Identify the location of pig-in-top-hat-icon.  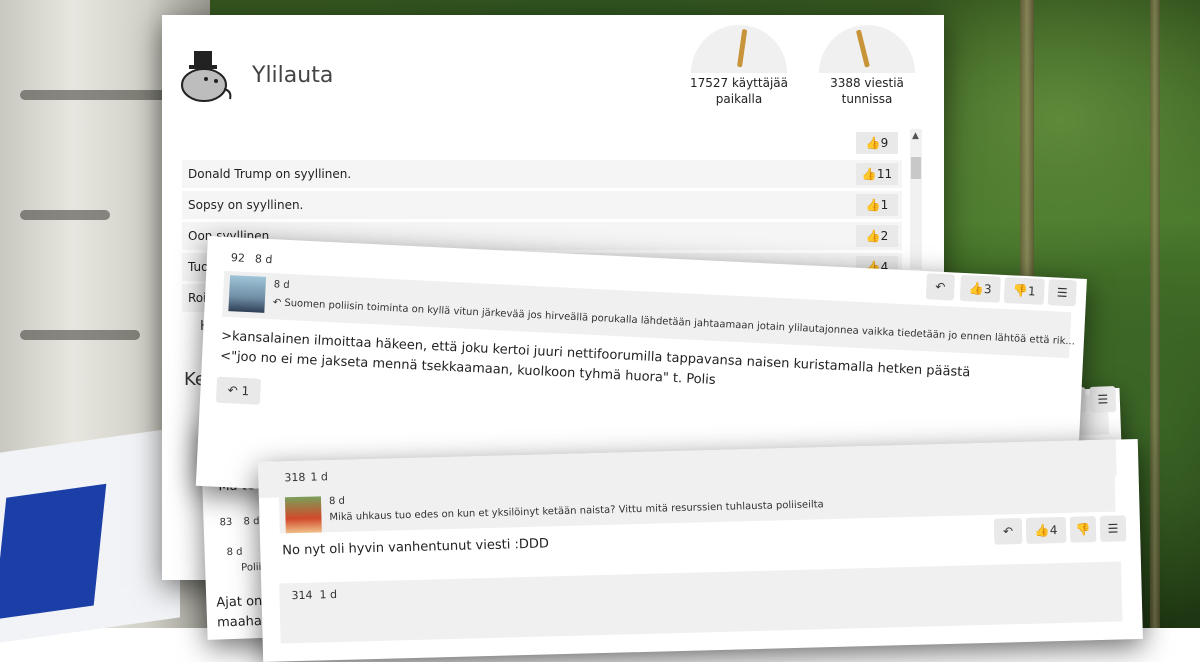
(206, 76).